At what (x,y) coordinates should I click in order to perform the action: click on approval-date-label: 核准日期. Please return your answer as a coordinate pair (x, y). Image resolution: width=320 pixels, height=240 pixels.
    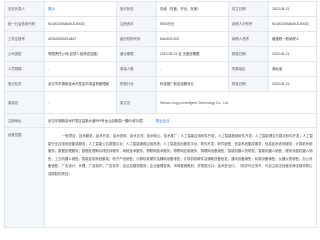
    Looking at the image, I should click on (248, 54).